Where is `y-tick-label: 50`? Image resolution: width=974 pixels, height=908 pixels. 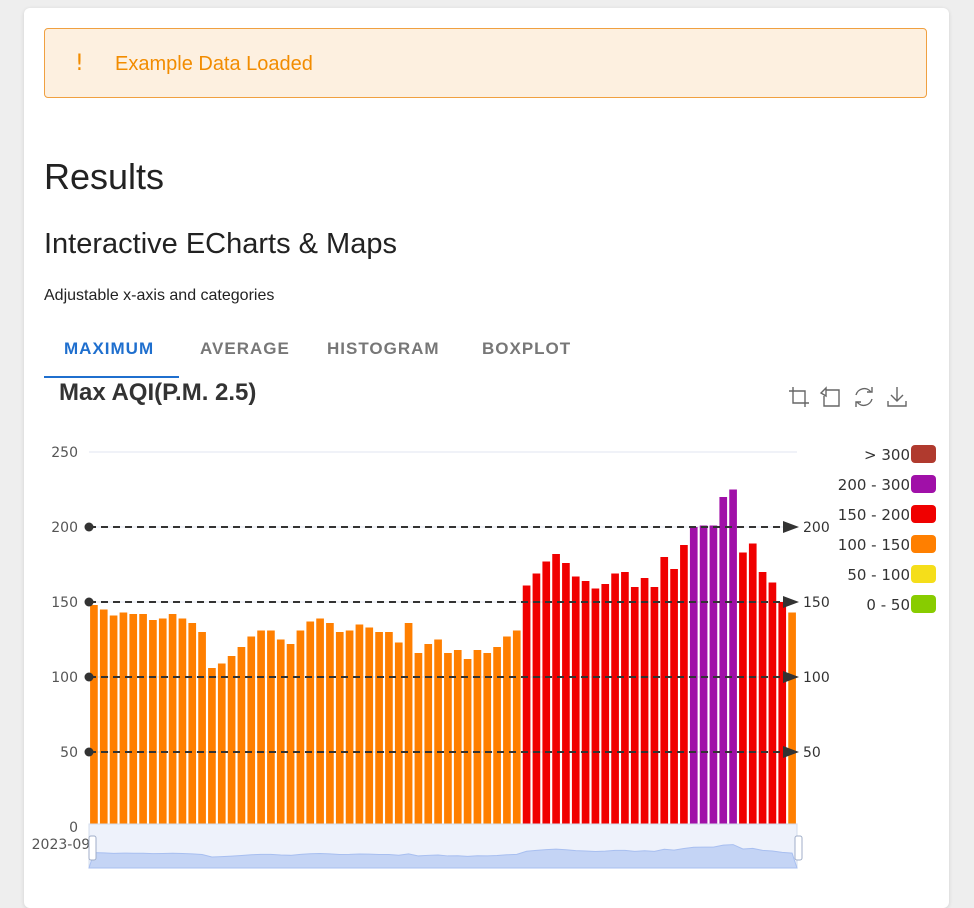 y-tick-label: 50 is located at coordinates (69, 753).